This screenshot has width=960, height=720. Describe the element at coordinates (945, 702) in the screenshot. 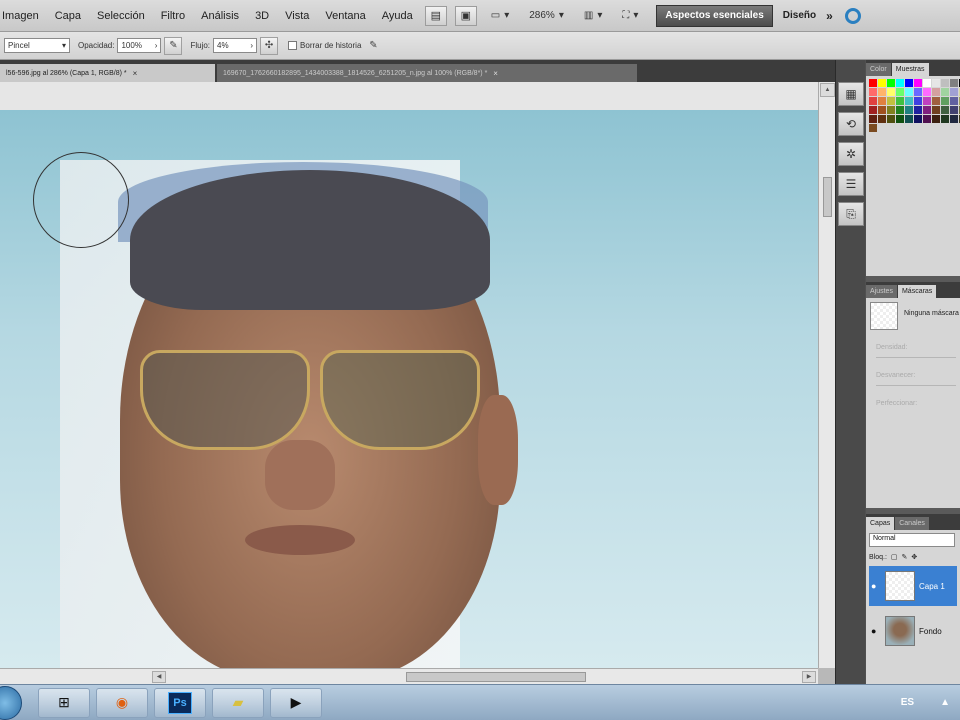

I see `tray-expand-icon: ▲` at that location.